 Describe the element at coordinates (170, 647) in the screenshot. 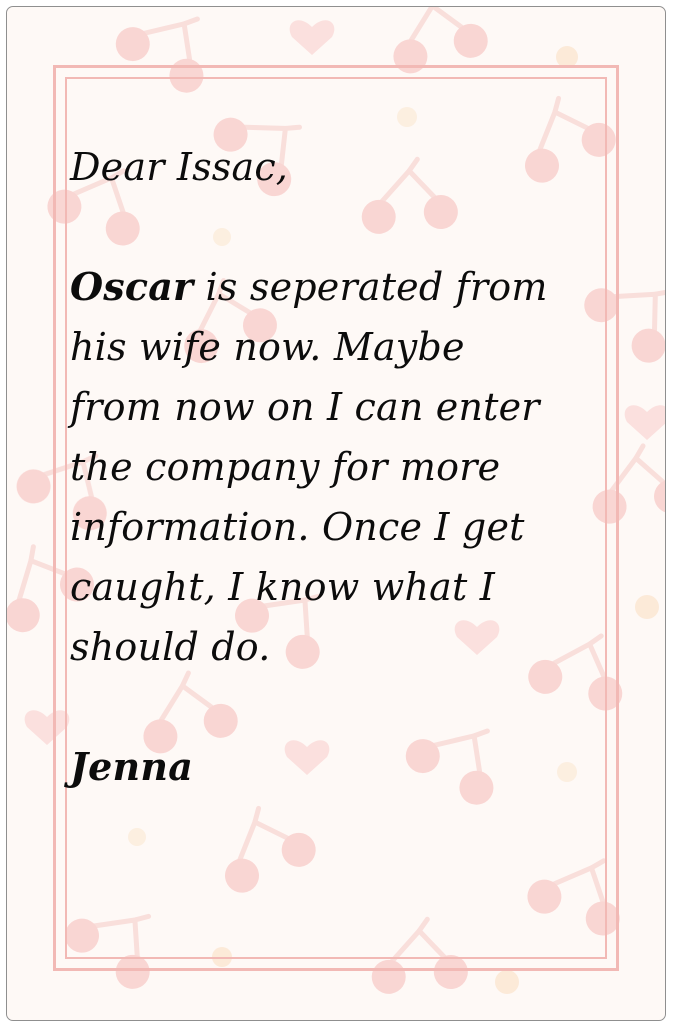

I see `letter-body-line: should do.` at that location.